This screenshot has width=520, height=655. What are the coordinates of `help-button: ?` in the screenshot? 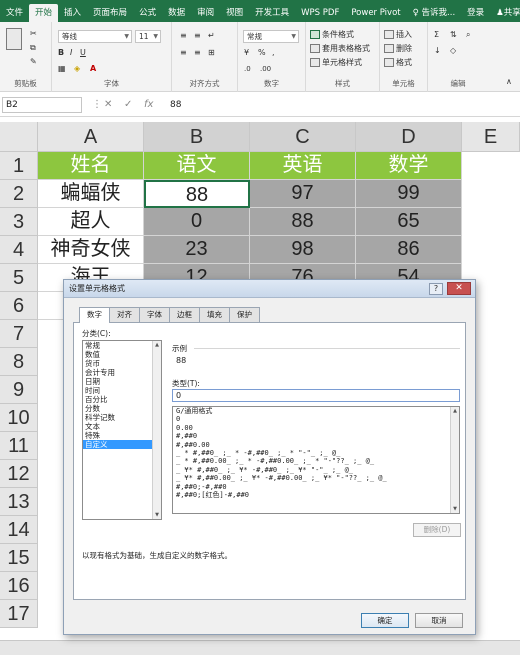 It's located at (436, 289).